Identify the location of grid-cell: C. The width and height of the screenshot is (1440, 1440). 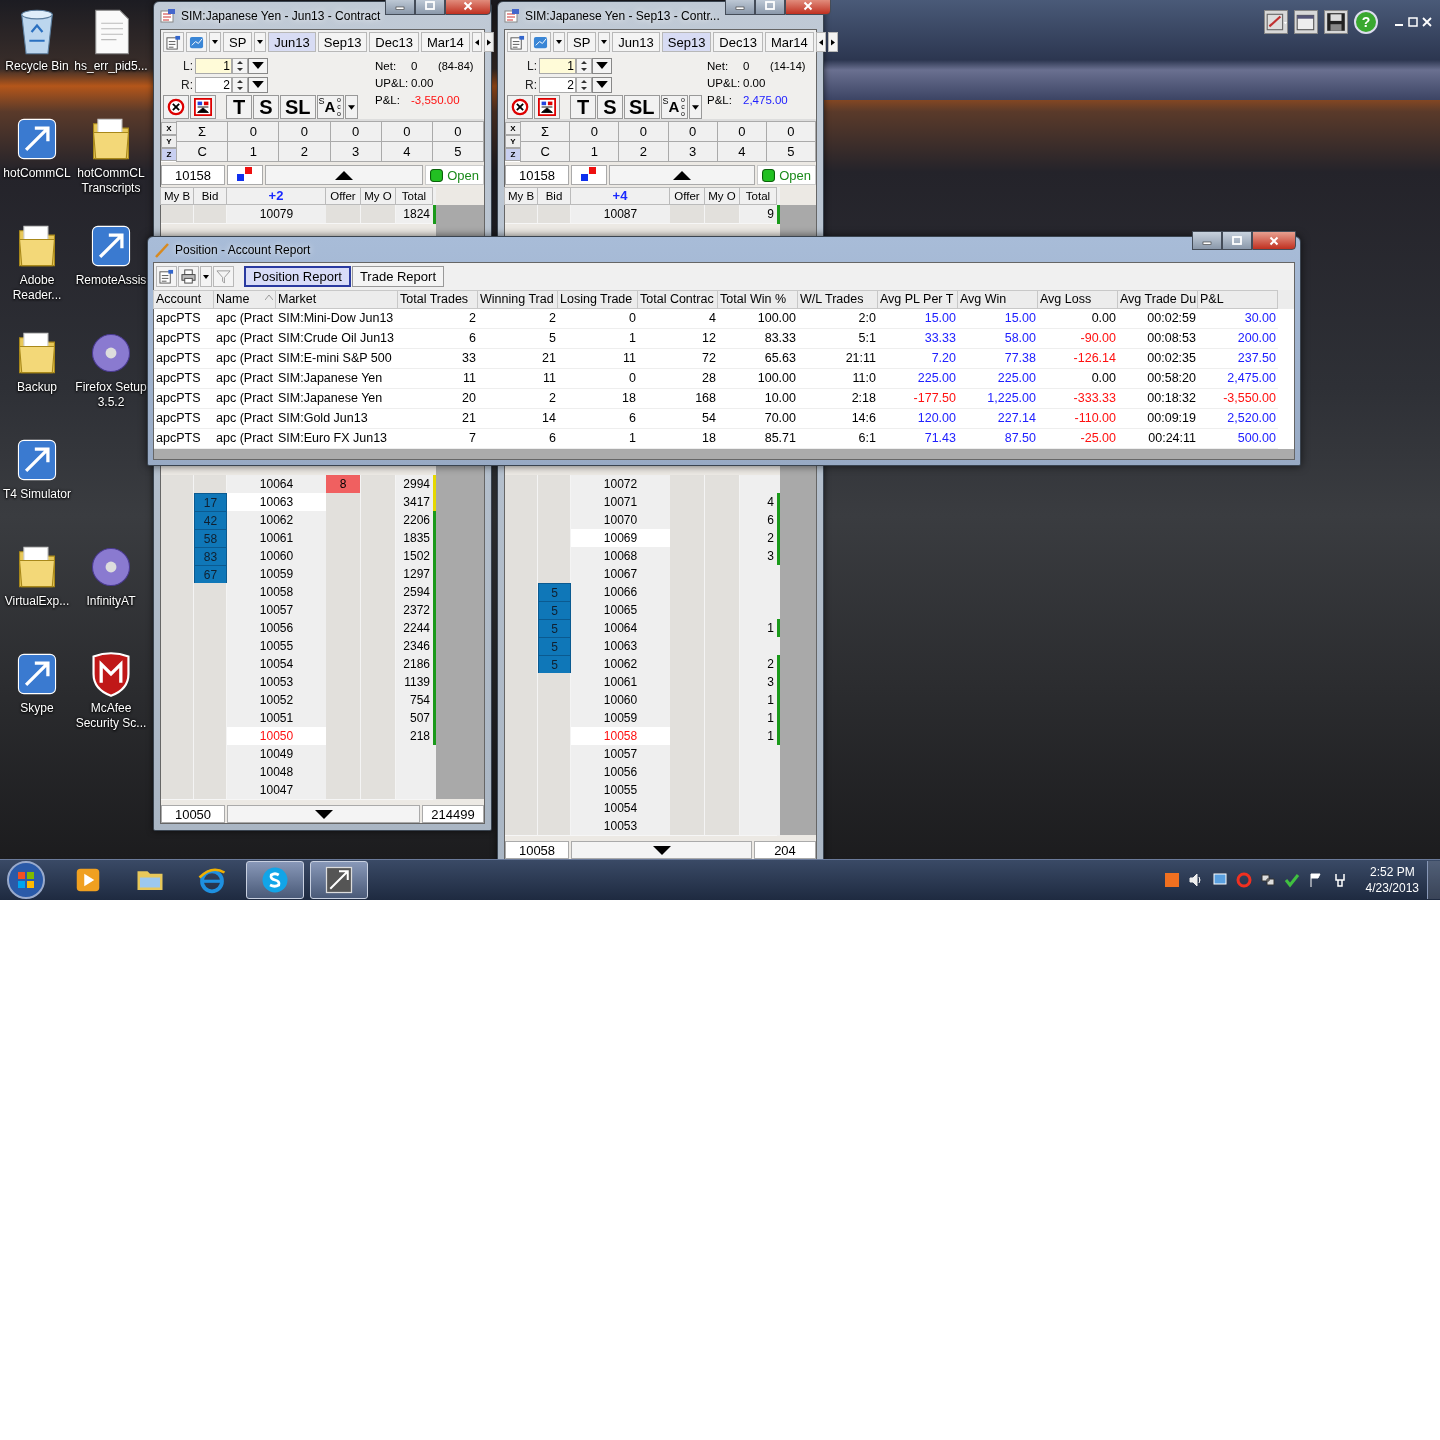
(202, 151).